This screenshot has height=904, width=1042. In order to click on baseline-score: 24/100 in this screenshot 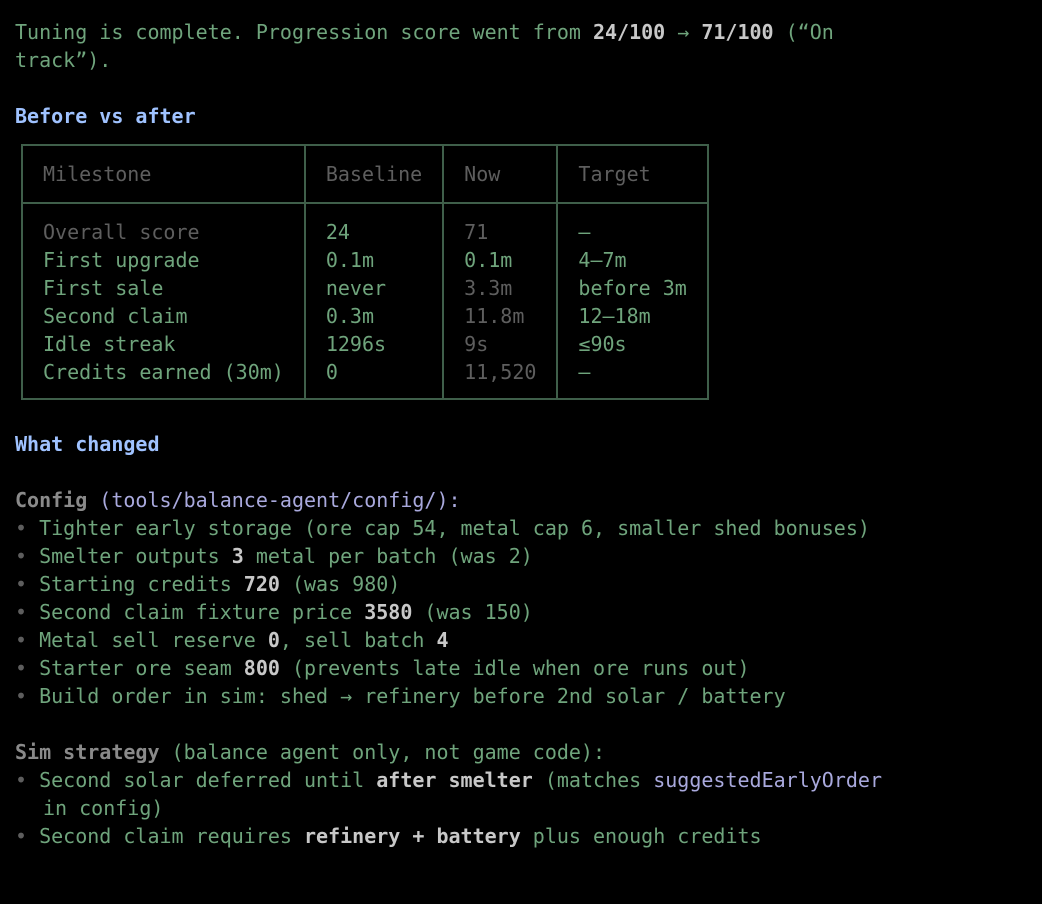, I will do `click(629, 32)`.